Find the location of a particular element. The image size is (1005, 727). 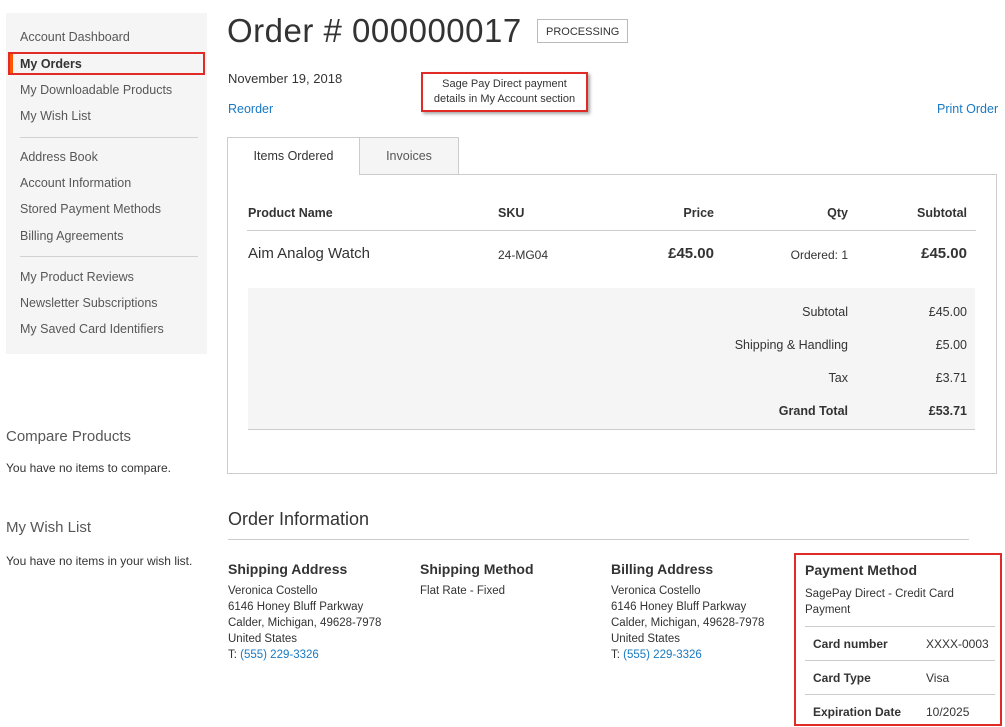

print-order-link: Print Order is located at coordinates (967, 109).